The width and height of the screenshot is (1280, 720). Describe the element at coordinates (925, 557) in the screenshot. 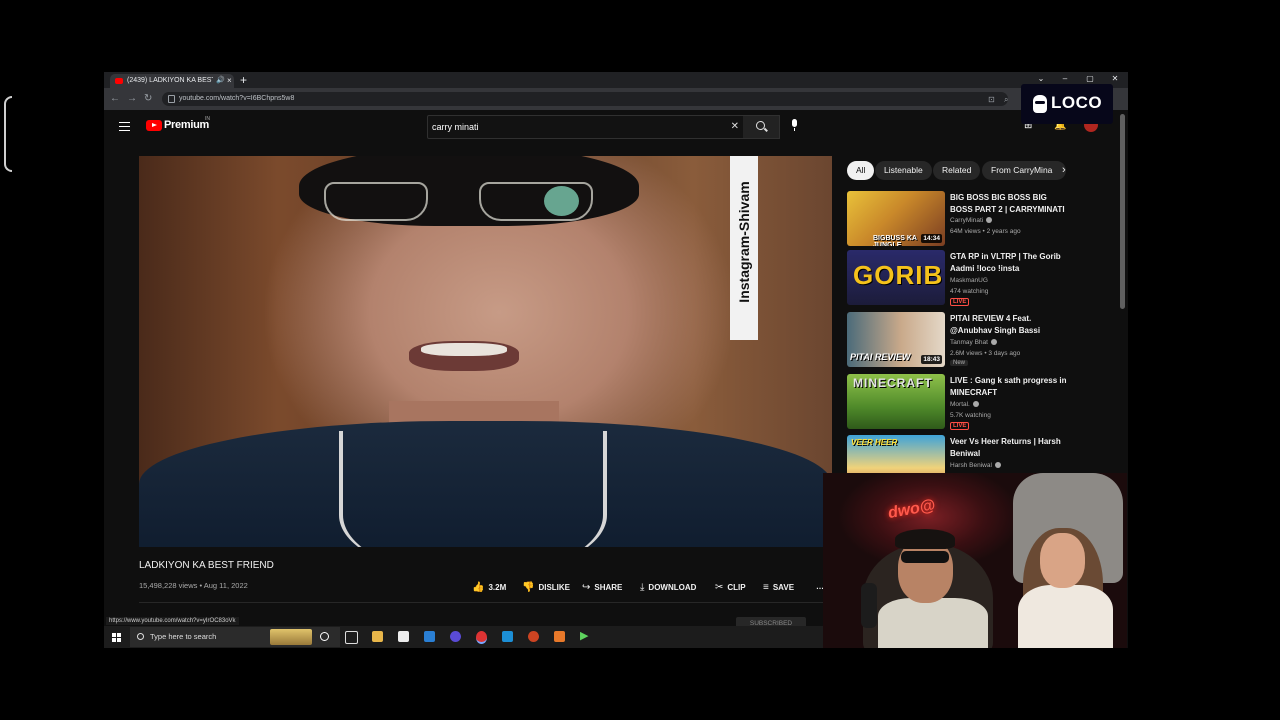

I see `sunglasses` at that location.